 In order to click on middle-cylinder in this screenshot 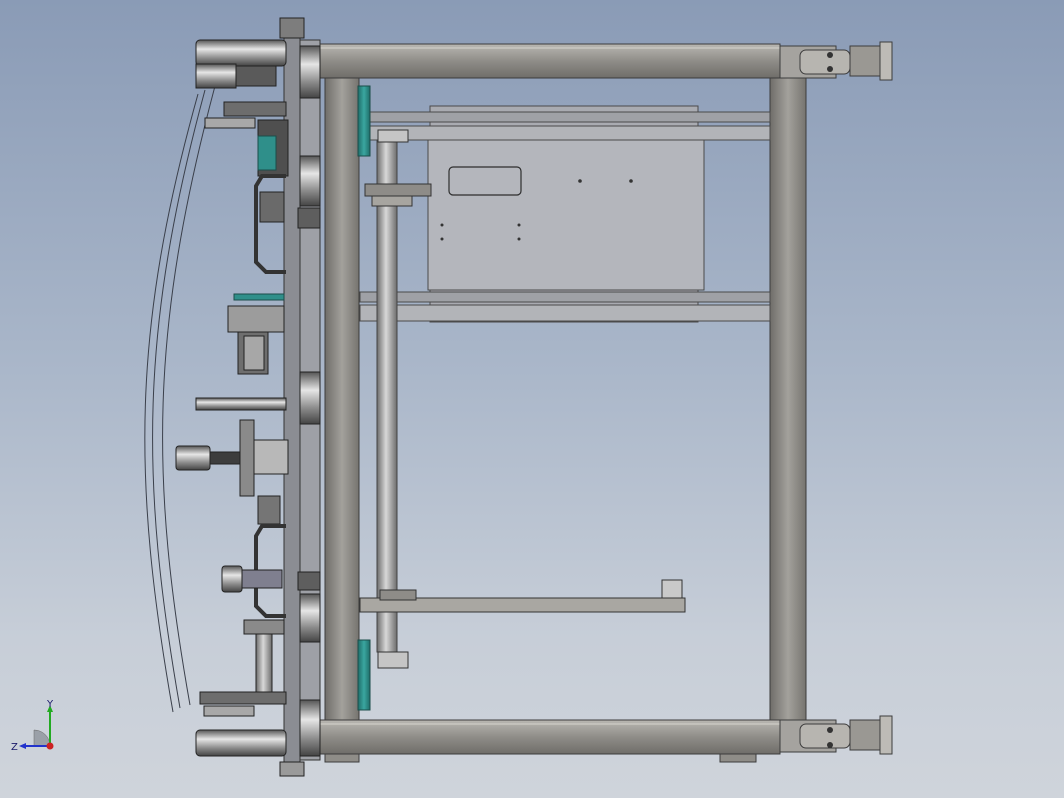, I will do `click(193, 458)`.